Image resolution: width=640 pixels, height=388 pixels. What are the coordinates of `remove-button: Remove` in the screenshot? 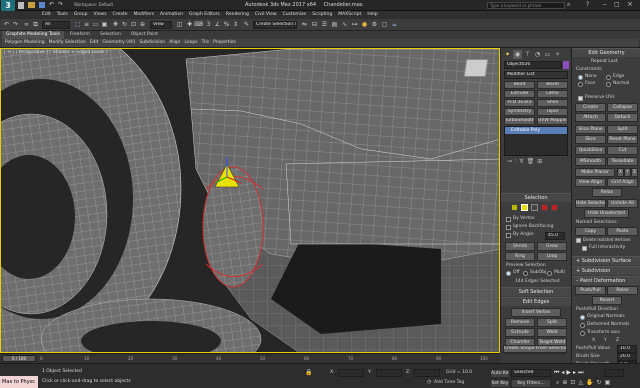 It's located at (520, 322).